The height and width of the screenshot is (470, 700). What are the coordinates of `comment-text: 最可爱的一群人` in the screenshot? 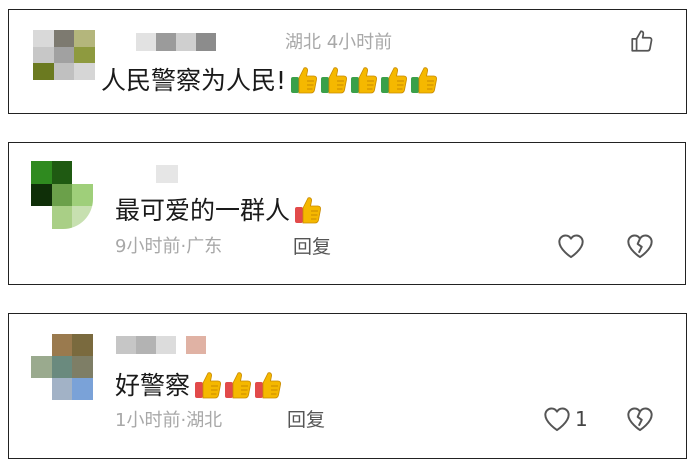 It's located at (218, 210).